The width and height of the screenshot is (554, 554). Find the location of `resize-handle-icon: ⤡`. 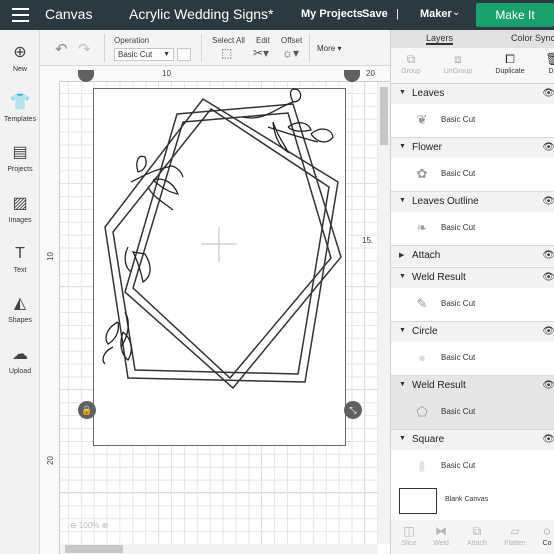

resize-handle-icon: ⤡ is located at coordinates (353, 410).